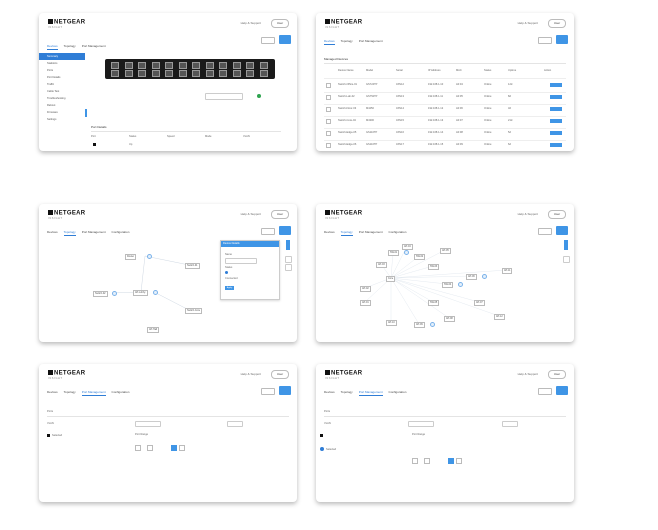 The width and height of the screenshot is (658, 530). What do you see at coordinates (449, 319) in the screenshot?
I see `topology-node: AP-08` at bounding box center [449, 319].